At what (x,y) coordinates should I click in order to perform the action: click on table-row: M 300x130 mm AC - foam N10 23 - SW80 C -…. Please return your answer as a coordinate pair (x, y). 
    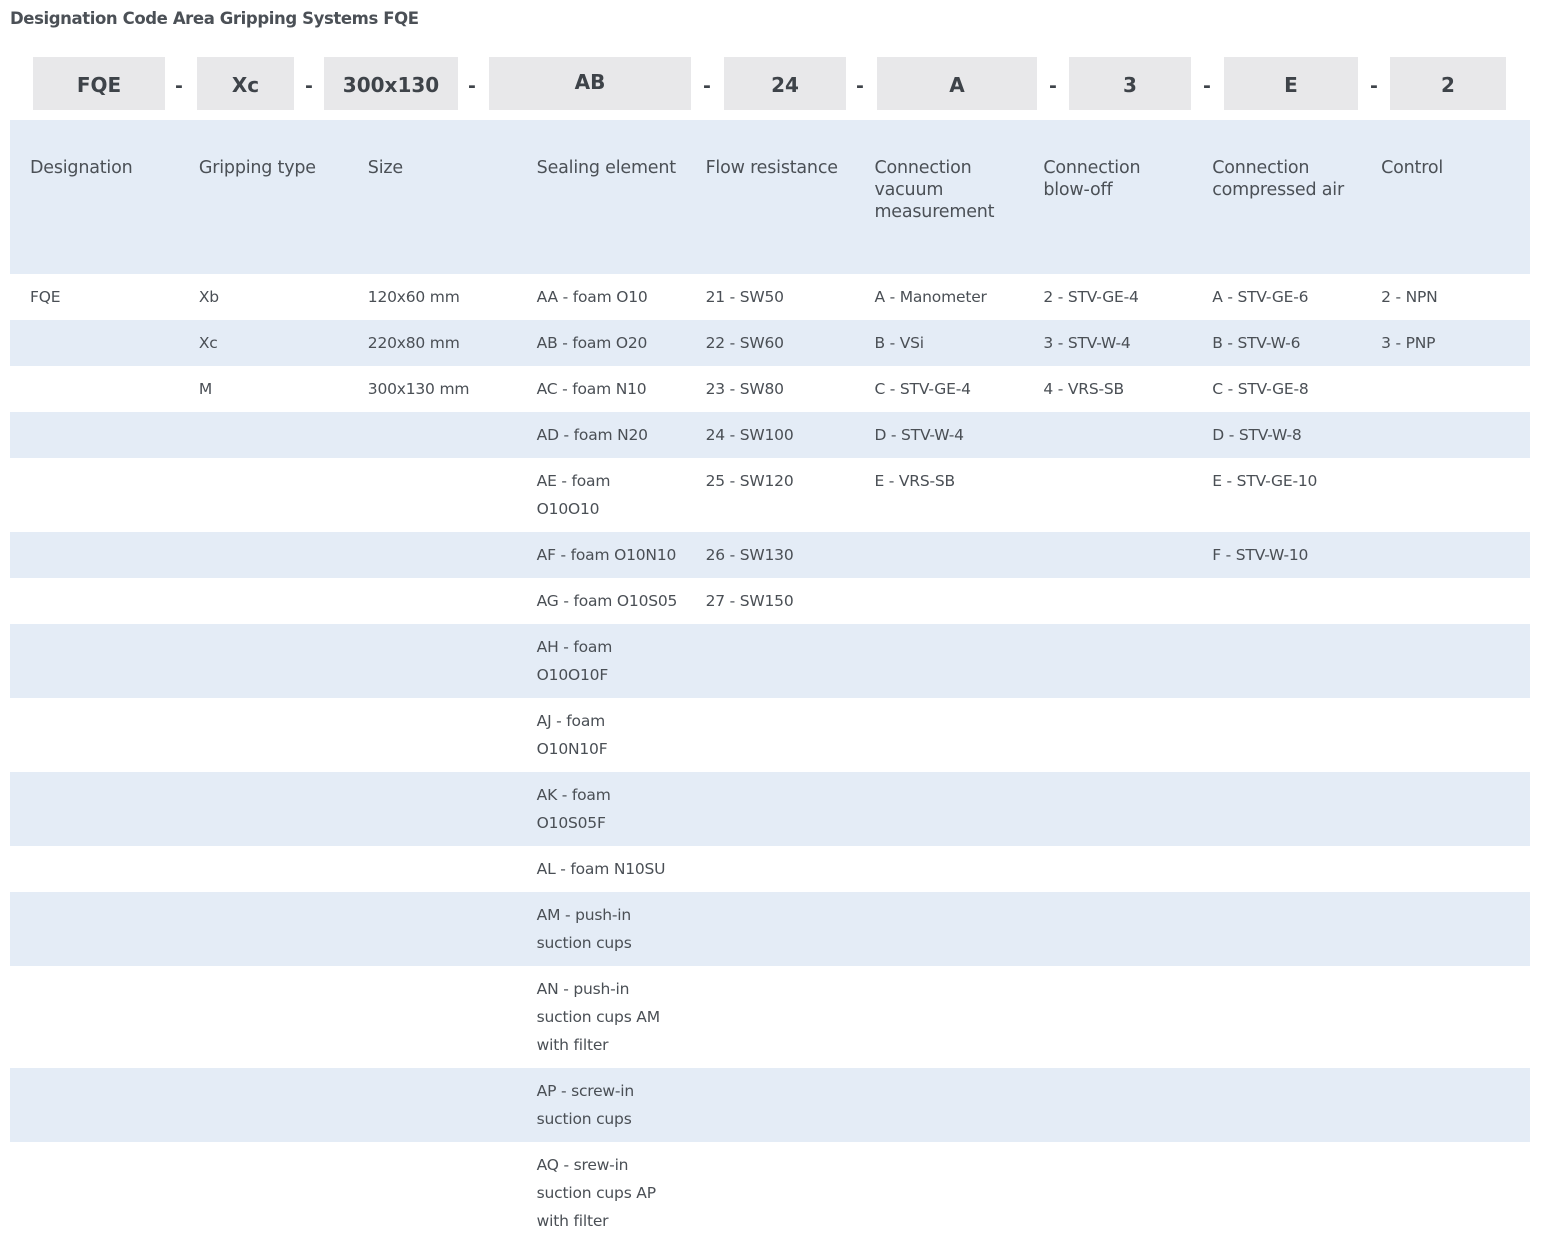
    Looking at the image, I should click on (770, 389).